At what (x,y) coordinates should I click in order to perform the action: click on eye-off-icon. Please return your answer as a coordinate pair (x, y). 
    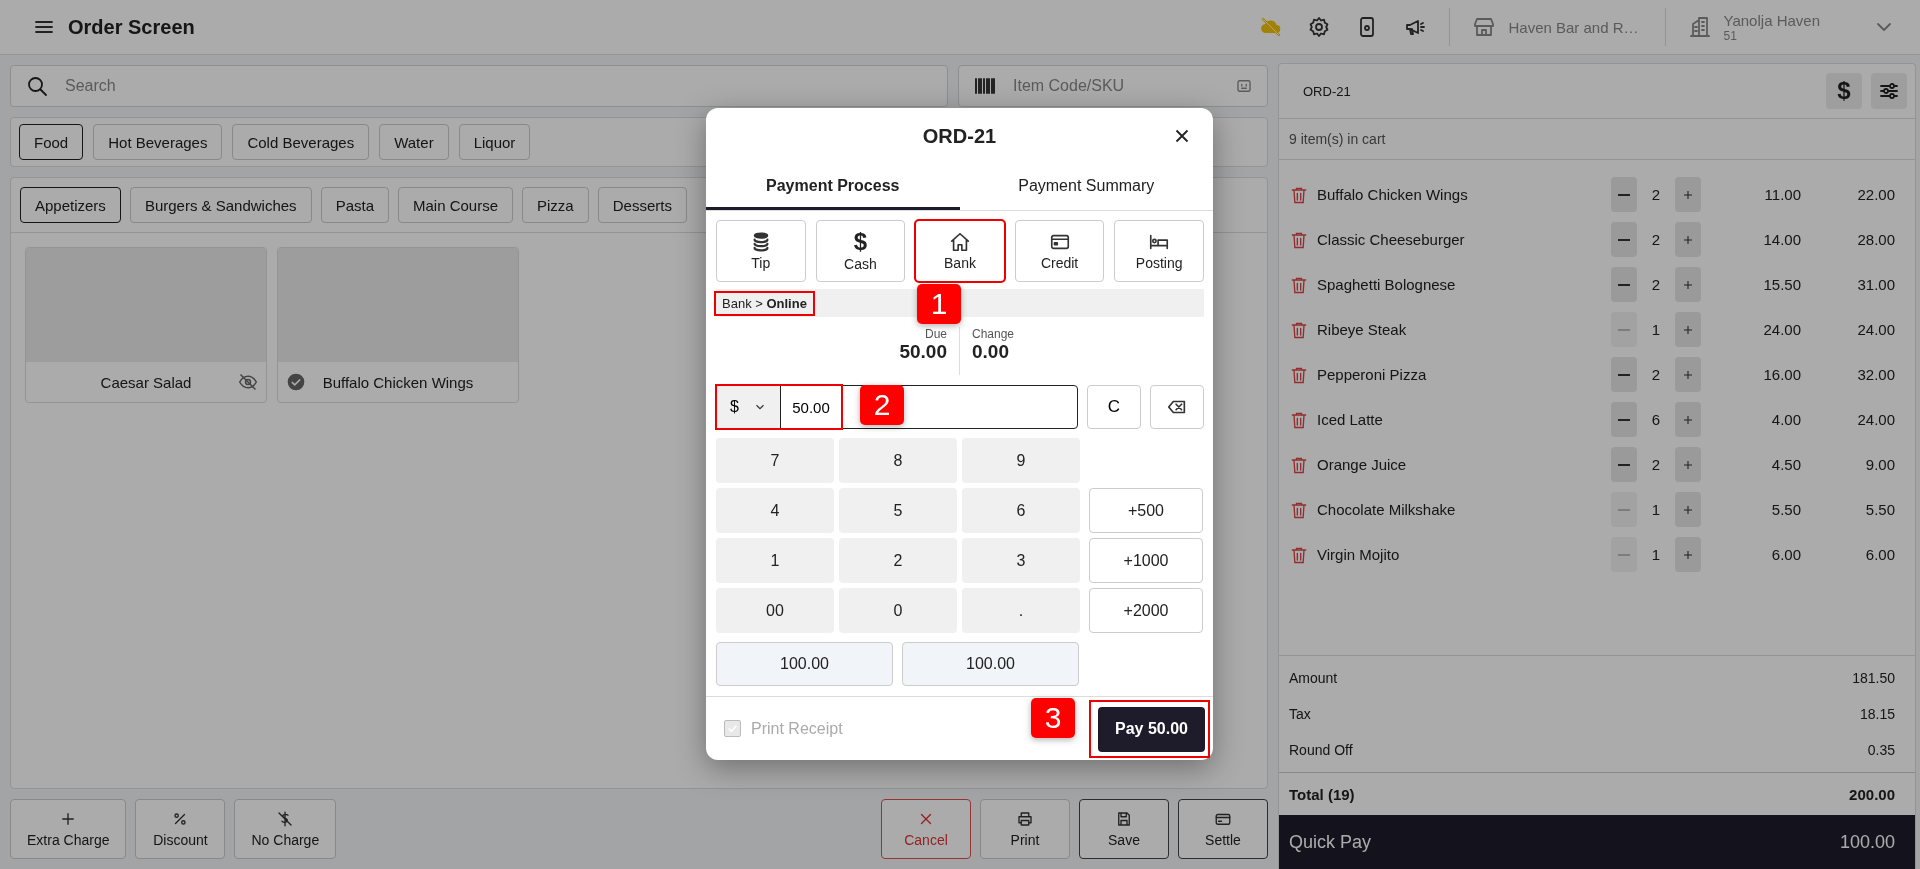
    Looking at the image, I should click on (248, 382).